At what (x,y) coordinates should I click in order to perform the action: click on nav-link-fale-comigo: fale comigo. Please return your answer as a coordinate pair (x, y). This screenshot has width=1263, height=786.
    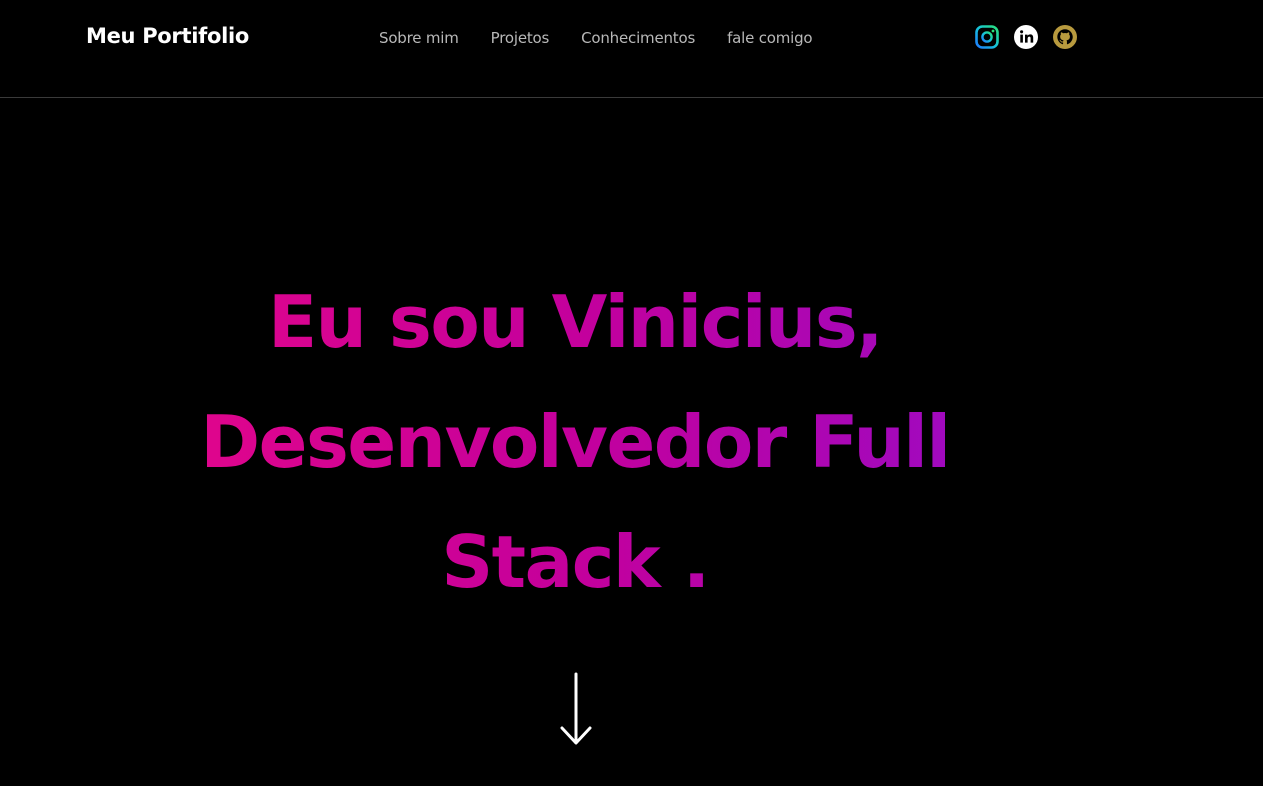
    Looking at the image, I should click on (770, 38).